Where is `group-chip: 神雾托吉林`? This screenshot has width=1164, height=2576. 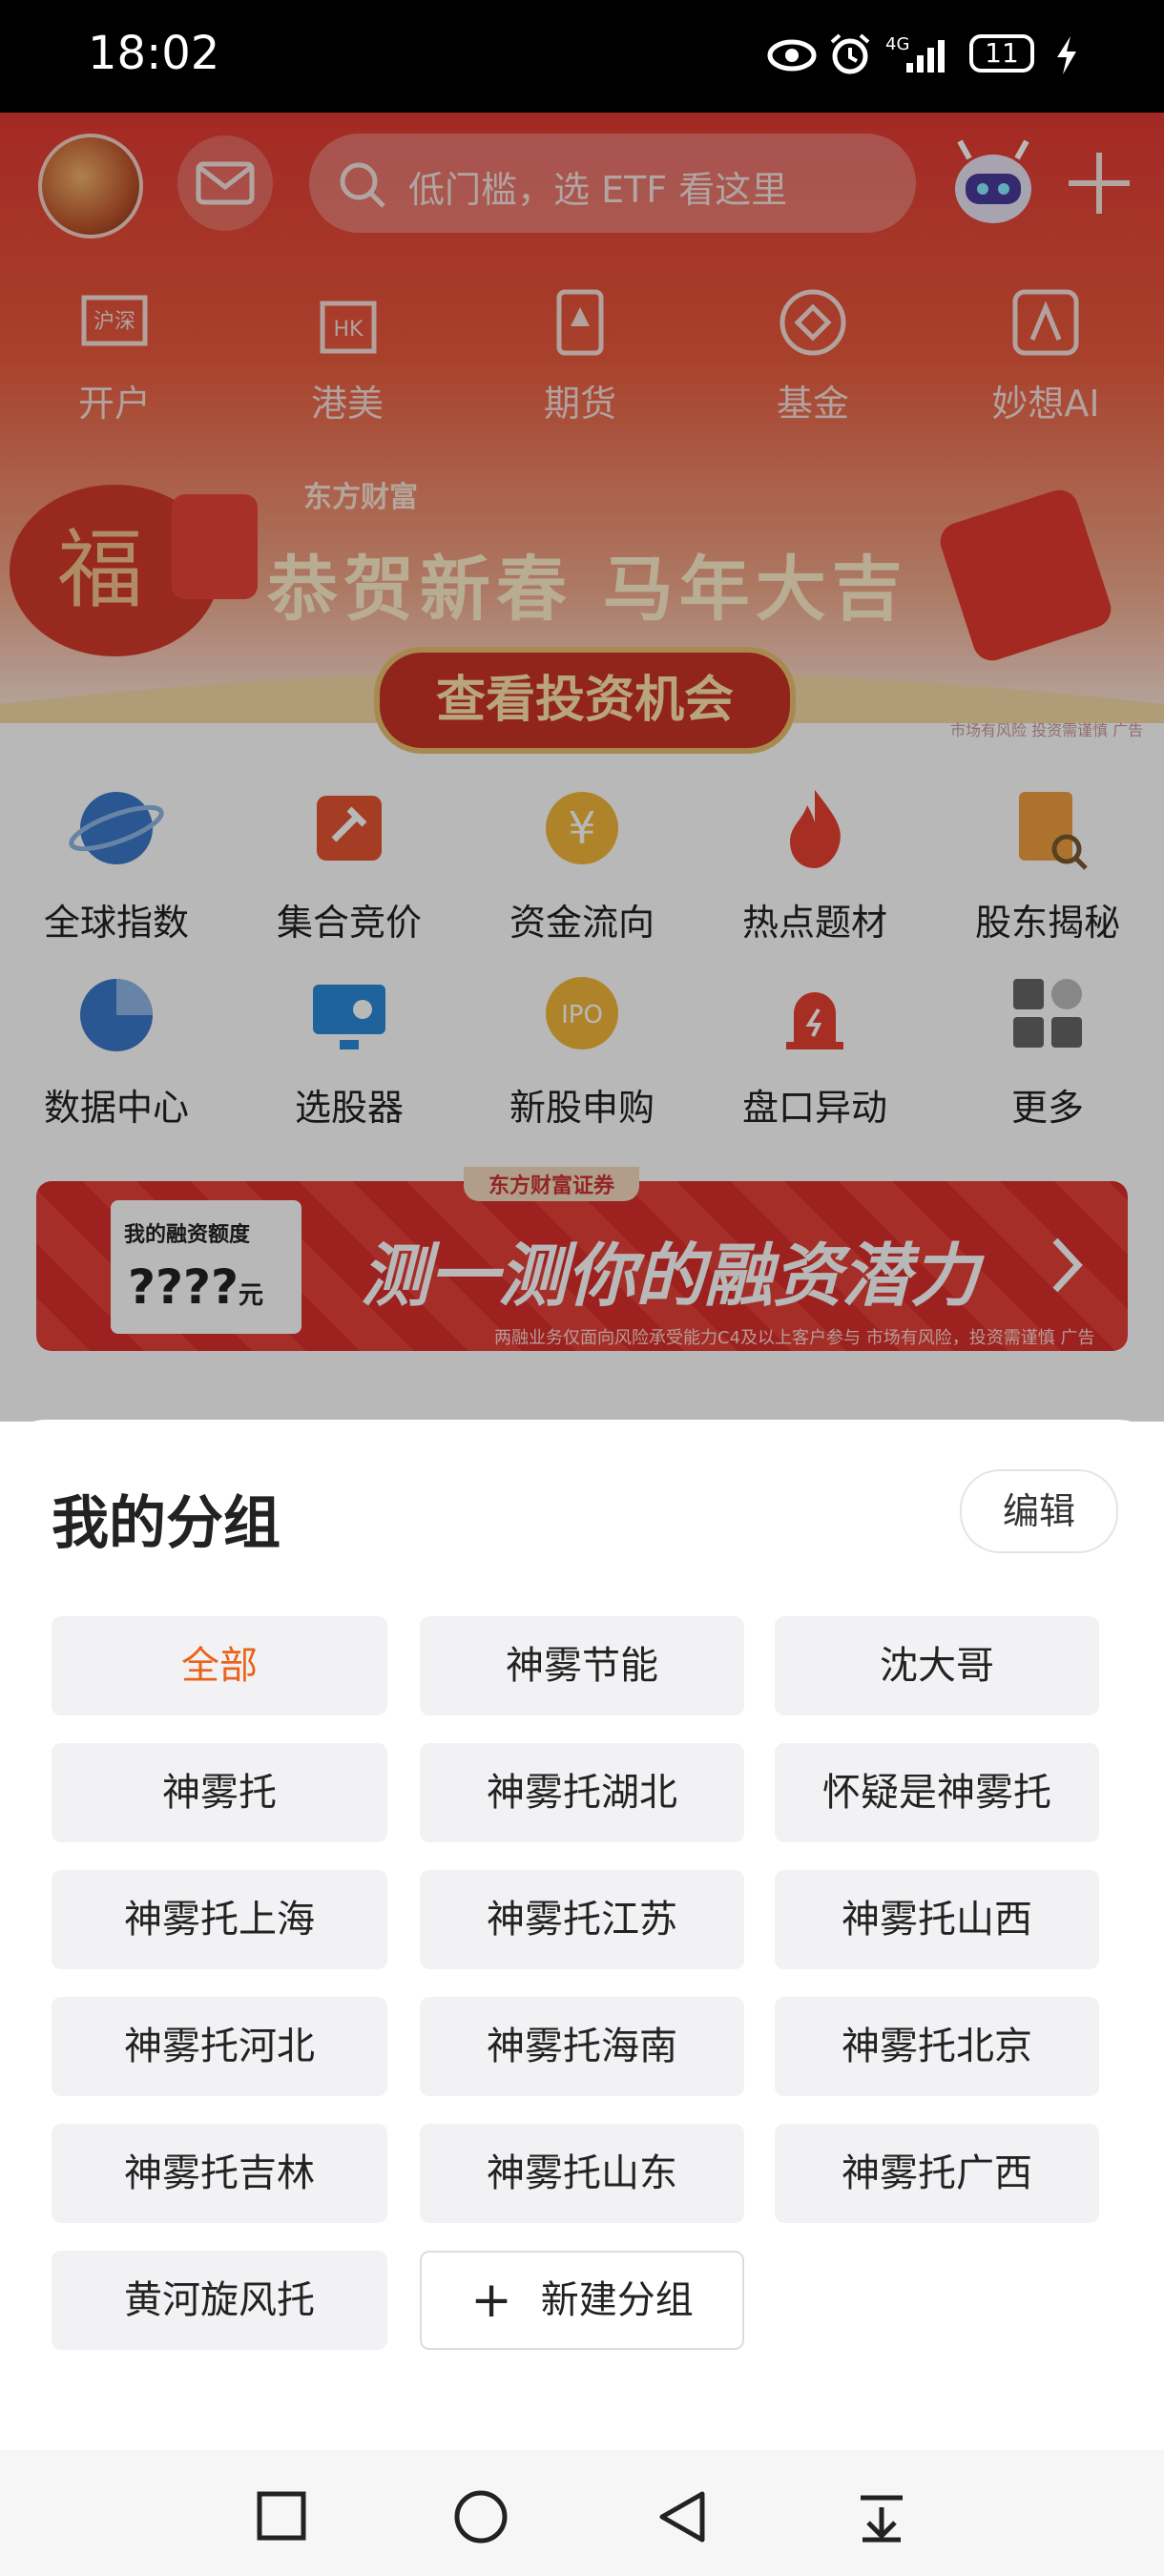
group-chip: 神雾托吉林 is located at coordinates (219, 2173).